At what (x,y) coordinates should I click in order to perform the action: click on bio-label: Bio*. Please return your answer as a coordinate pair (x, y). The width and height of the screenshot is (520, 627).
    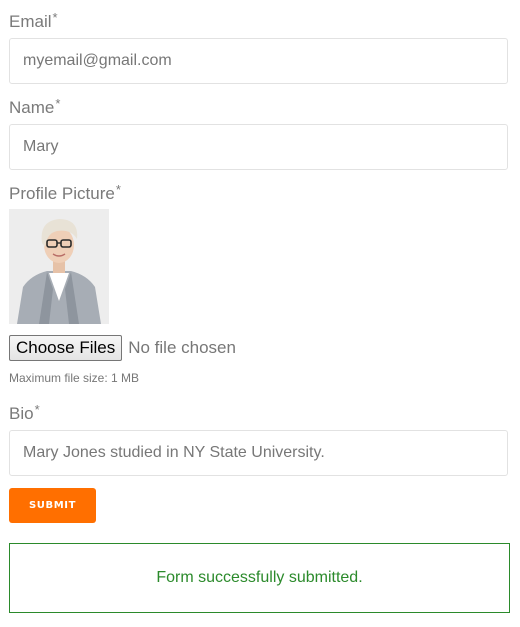
    Looking at the image, I should click on (24, 413).